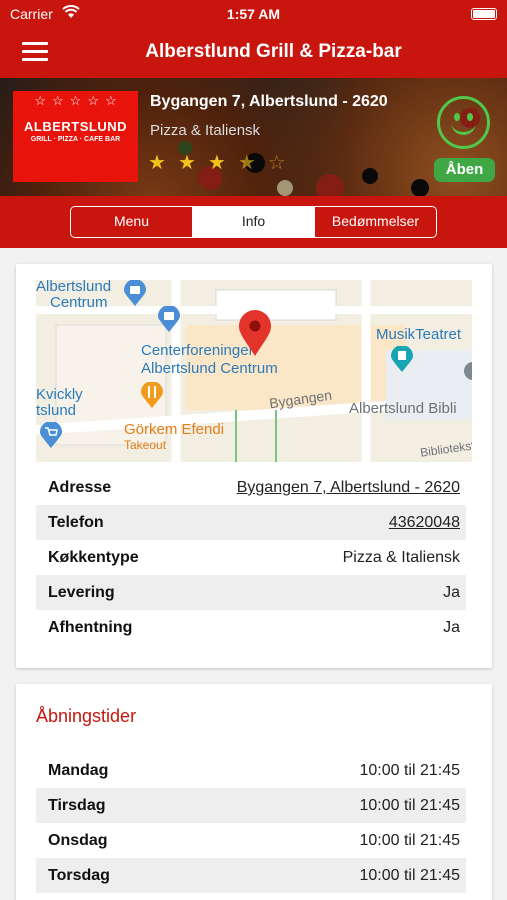 Image resolution: width=507 pixels, height=900 pixels. What do you see at coordinates (77, 805) in the screenshot?
I see `day-label: Tirsdag` at bounding box center [77, 805].